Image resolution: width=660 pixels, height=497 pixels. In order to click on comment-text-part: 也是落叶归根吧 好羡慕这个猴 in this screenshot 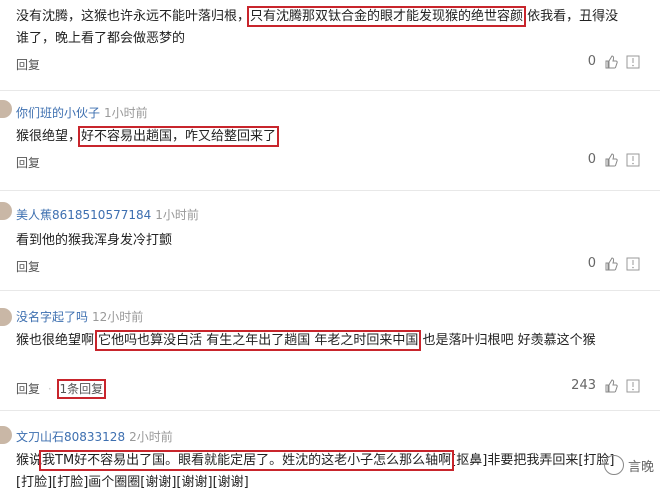, I will do `click(507, 340)`.